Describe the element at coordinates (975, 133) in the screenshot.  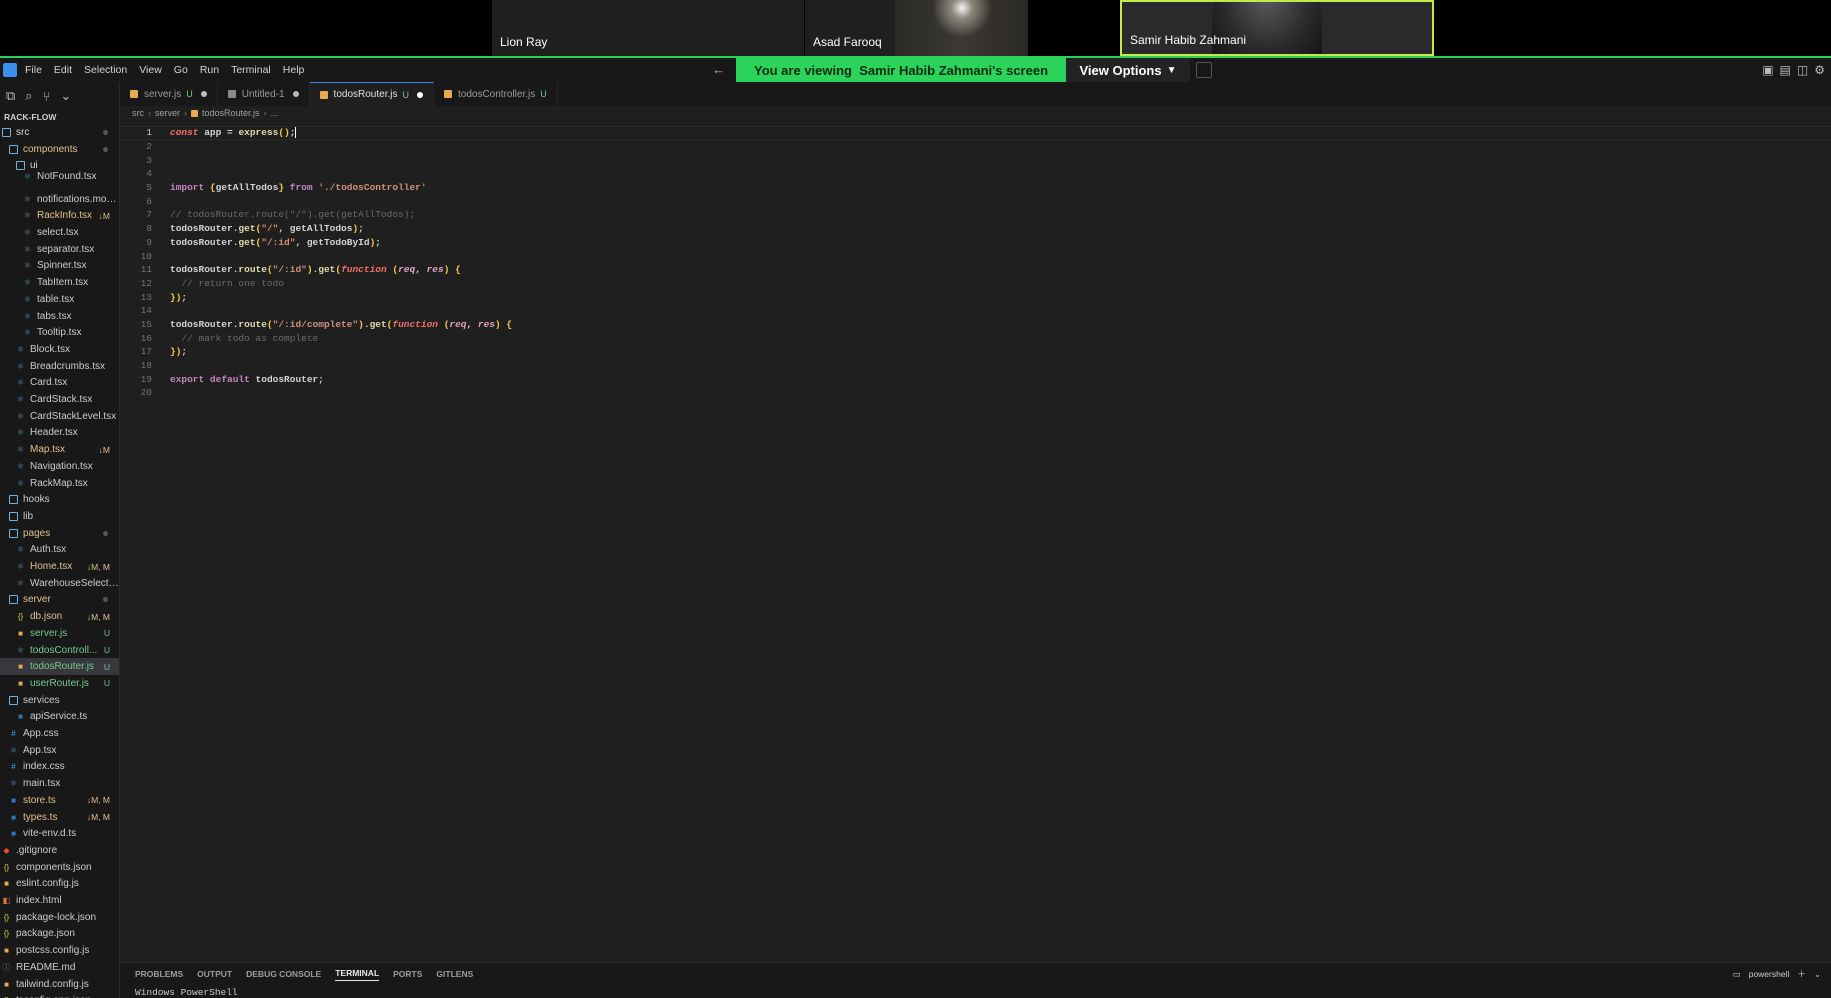
I see `code-line: 1 const app = express();` at that location.